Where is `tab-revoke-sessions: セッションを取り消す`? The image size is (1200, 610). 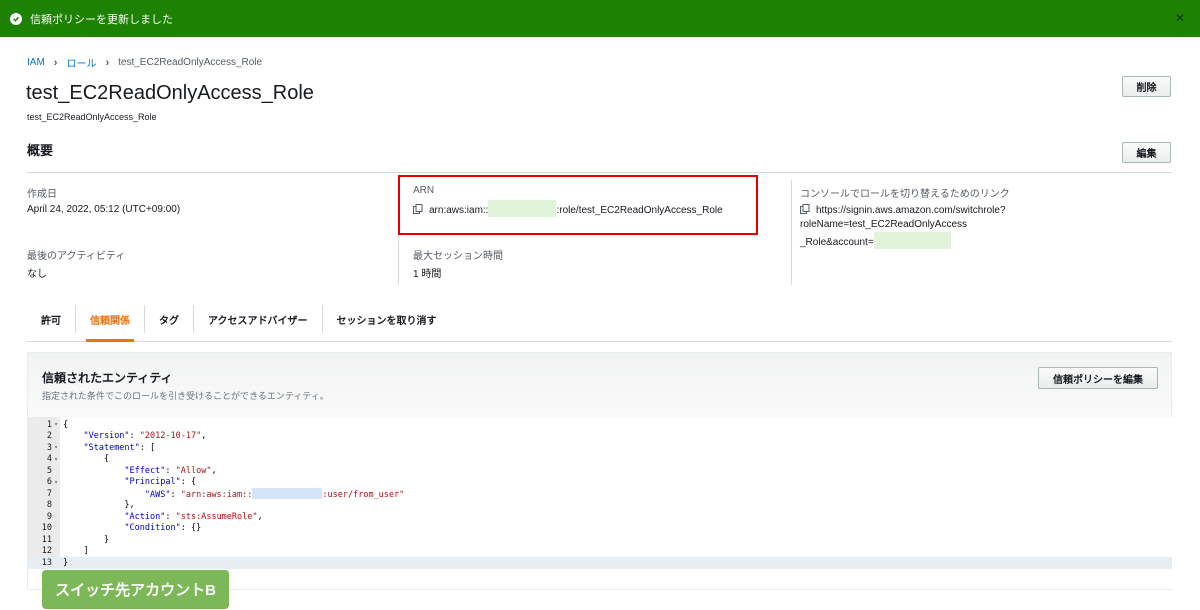 tab-revoke-sessions: セッションを取り消す is located at coordinates (387, 319).